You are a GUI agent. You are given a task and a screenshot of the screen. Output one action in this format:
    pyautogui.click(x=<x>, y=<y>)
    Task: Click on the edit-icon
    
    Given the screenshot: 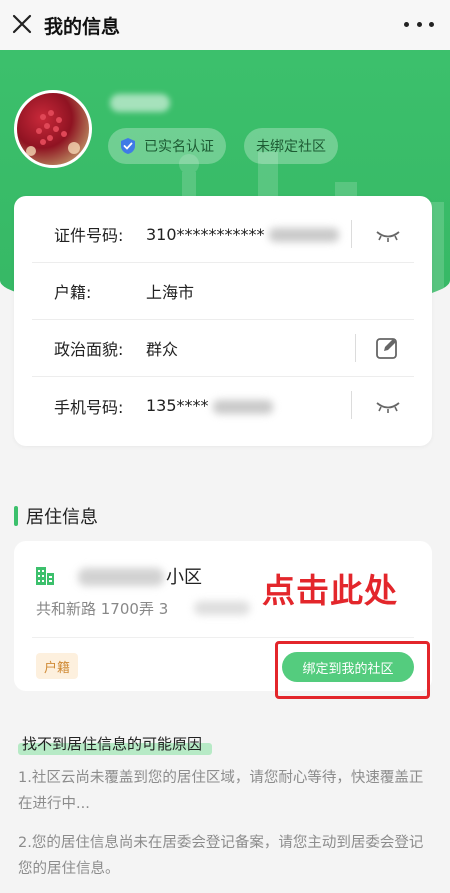 What is the action you would take?
    pyautogui.click(x=388, y=348)
    